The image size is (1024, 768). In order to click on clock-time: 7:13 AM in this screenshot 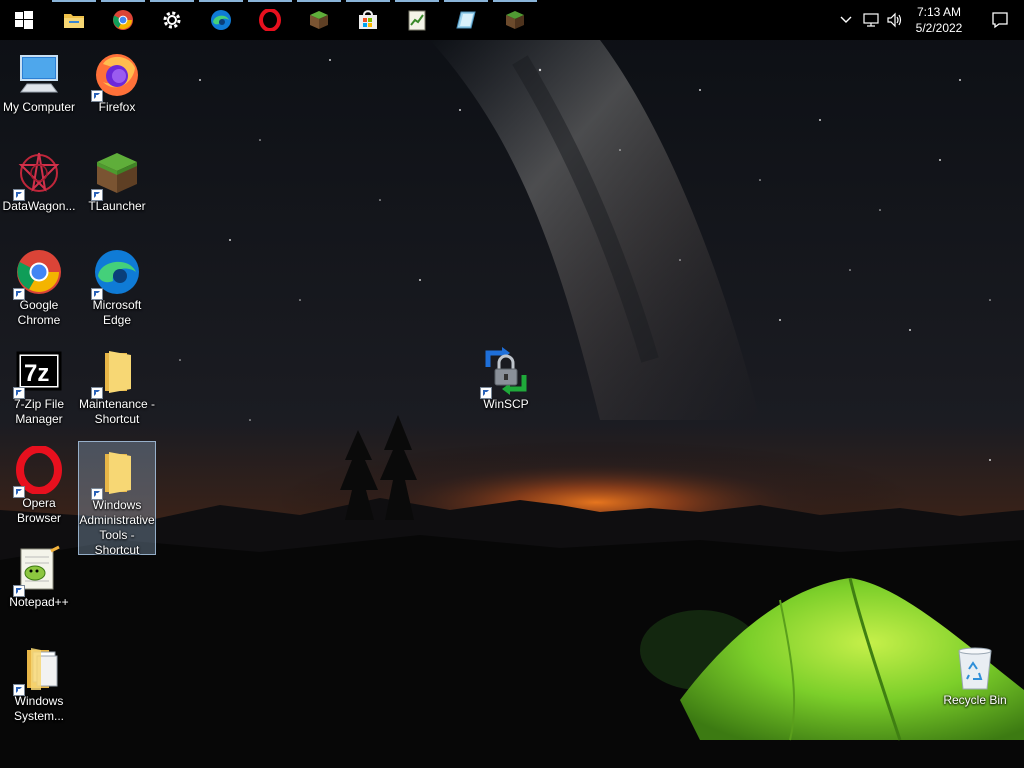, I will do `click(939, 12)`.